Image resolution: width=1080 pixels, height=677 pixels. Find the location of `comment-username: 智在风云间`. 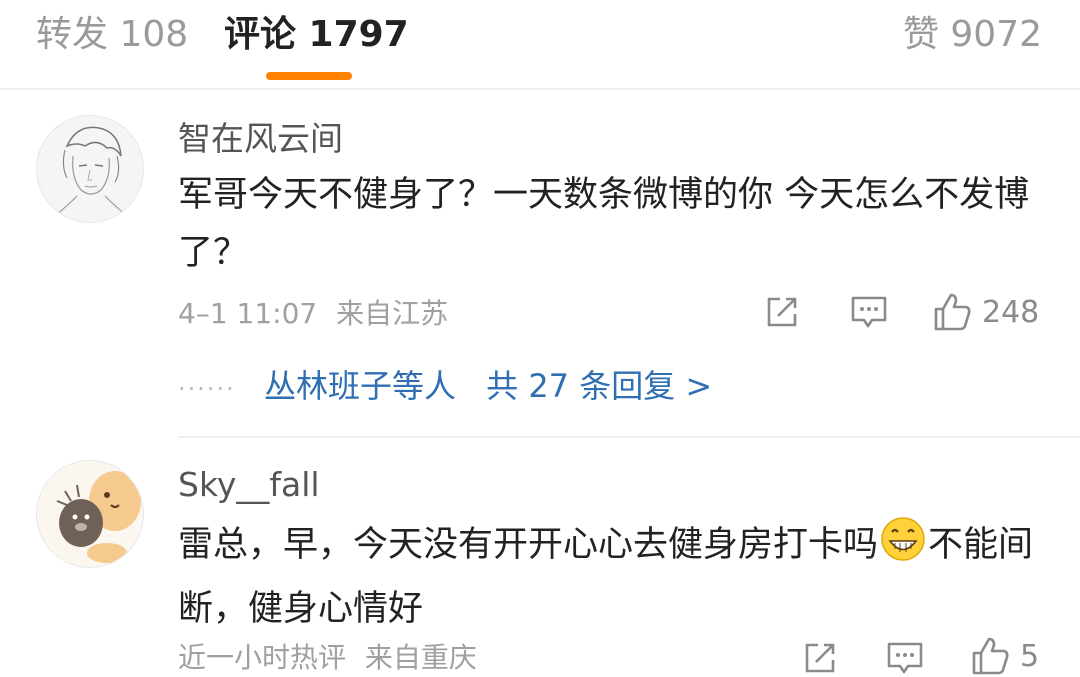

comment-username: 智在风云间 is located at coordinates (260, 139).